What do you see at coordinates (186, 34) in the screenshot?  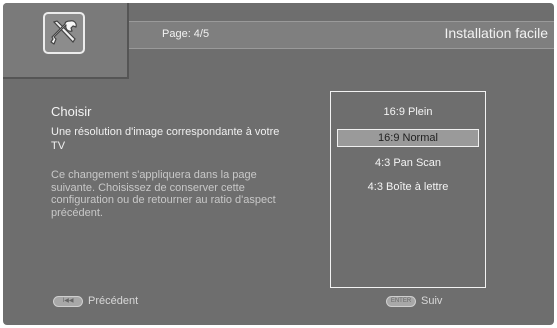 I see `page-indicator: Page: 4/5` at bounding box center [186, 34].